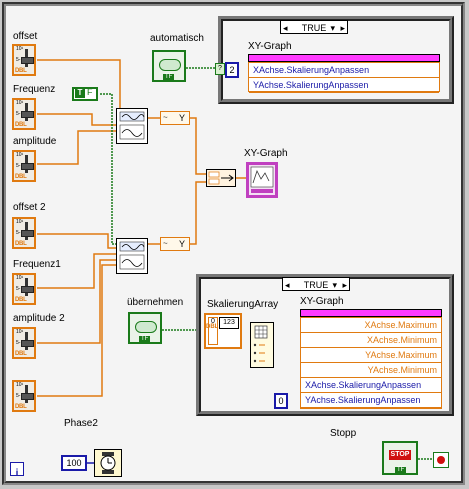 The height and width of the screenshot is (489, 469). What do you see at coordinates (426, 459) in the screenshot?
I see `stop-wire` at bounding box center [426, 459].